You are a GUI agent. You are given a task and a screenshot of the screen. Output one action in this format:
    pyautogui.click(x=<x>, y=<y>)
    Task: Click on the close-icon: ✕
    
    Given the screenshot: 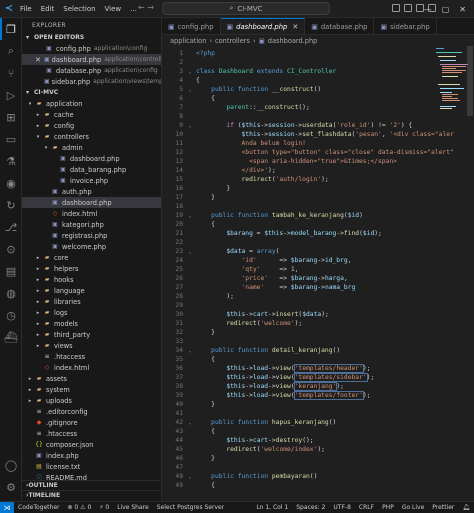 What is the action you would take?
    pyautogui.click(x=38, y=60)
    